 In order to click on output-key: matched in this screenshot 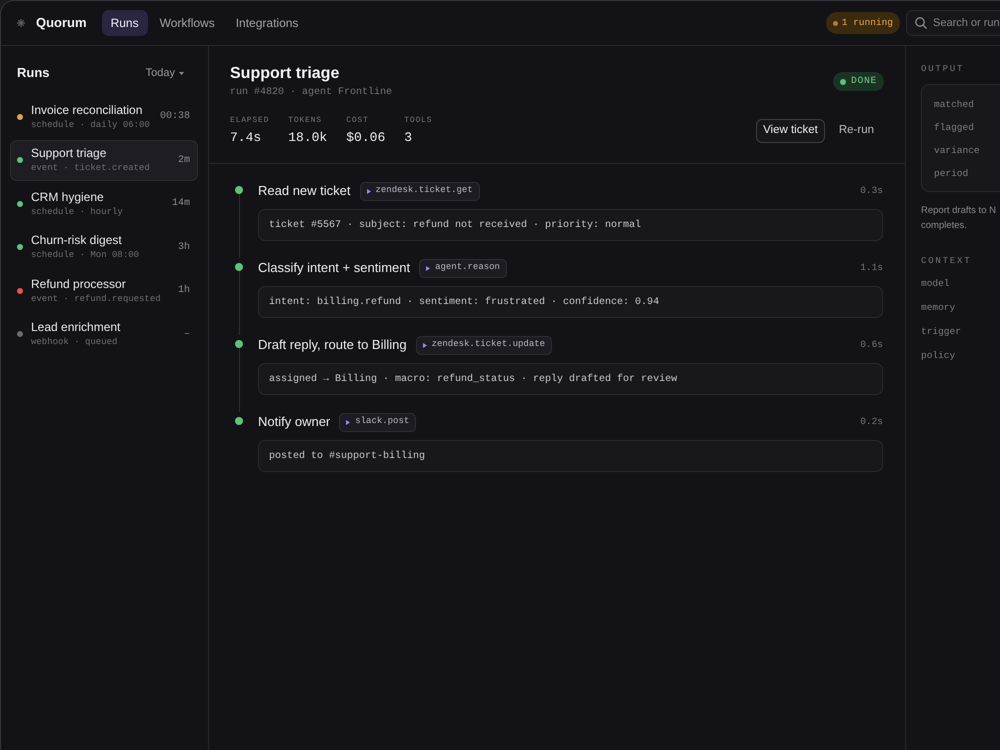, I will do `click(967, 105)`.